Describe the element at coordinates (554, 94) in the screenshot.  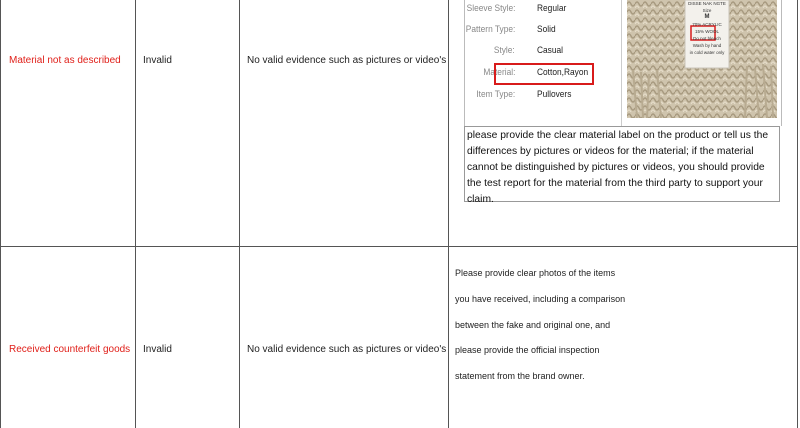
I see `spec-value: Pullovers` at that location.